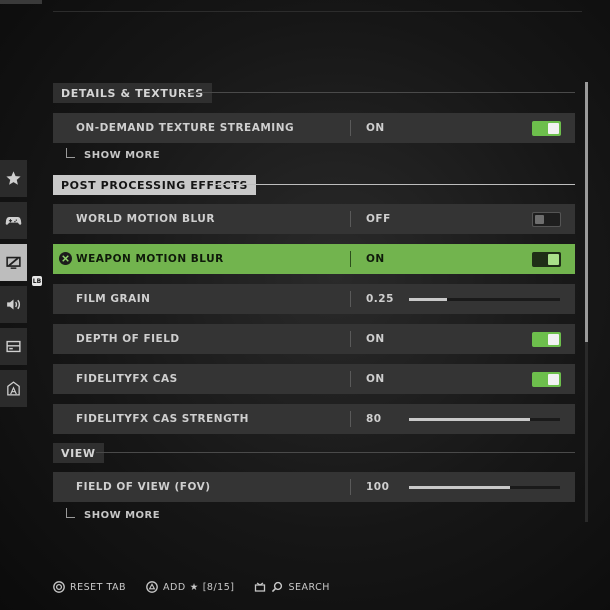  I want to click on setting-label: WEAPON MOTION BLUR, so click(150, 259).